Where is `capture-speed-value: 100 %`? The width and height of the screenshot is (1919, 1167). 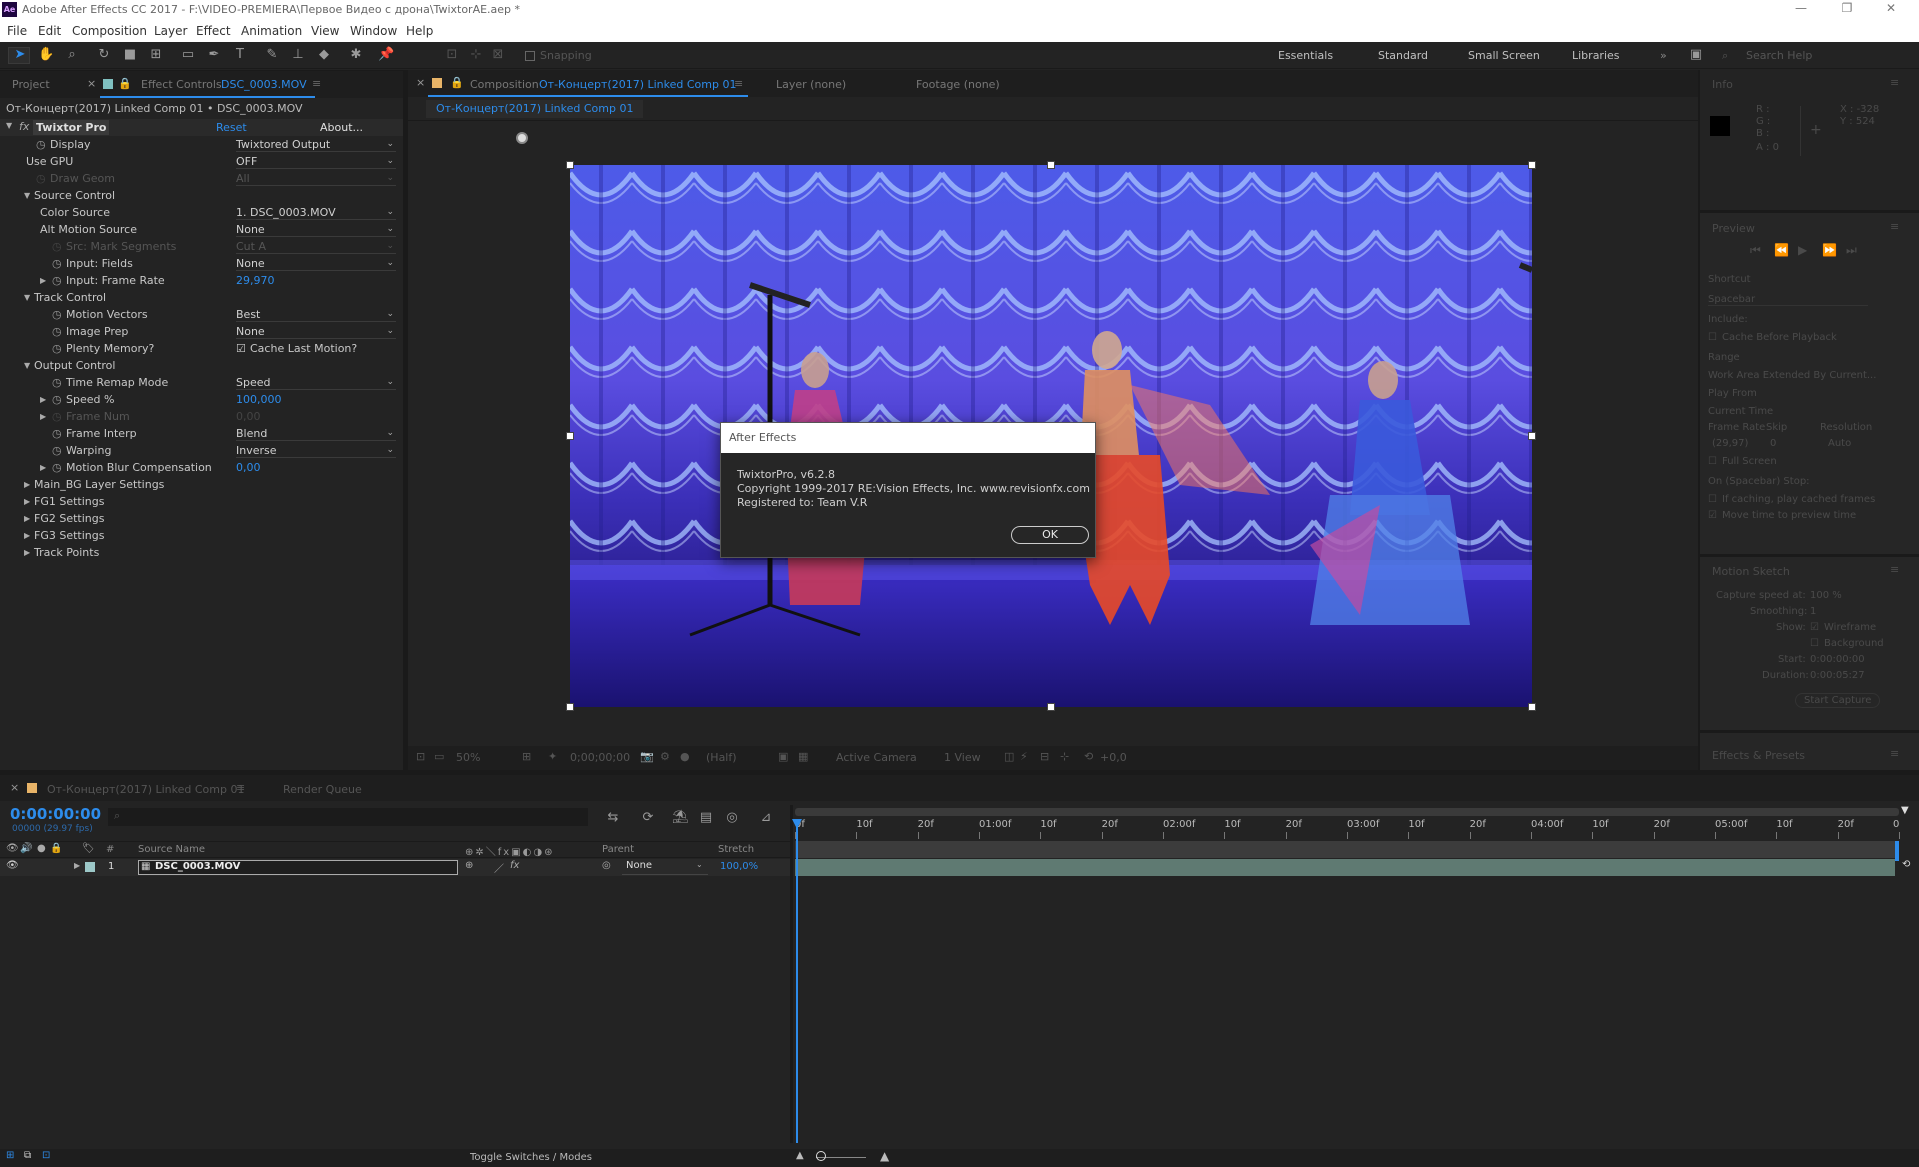 capture-speed-value: 100 % is located at coordinates (1826, 595).